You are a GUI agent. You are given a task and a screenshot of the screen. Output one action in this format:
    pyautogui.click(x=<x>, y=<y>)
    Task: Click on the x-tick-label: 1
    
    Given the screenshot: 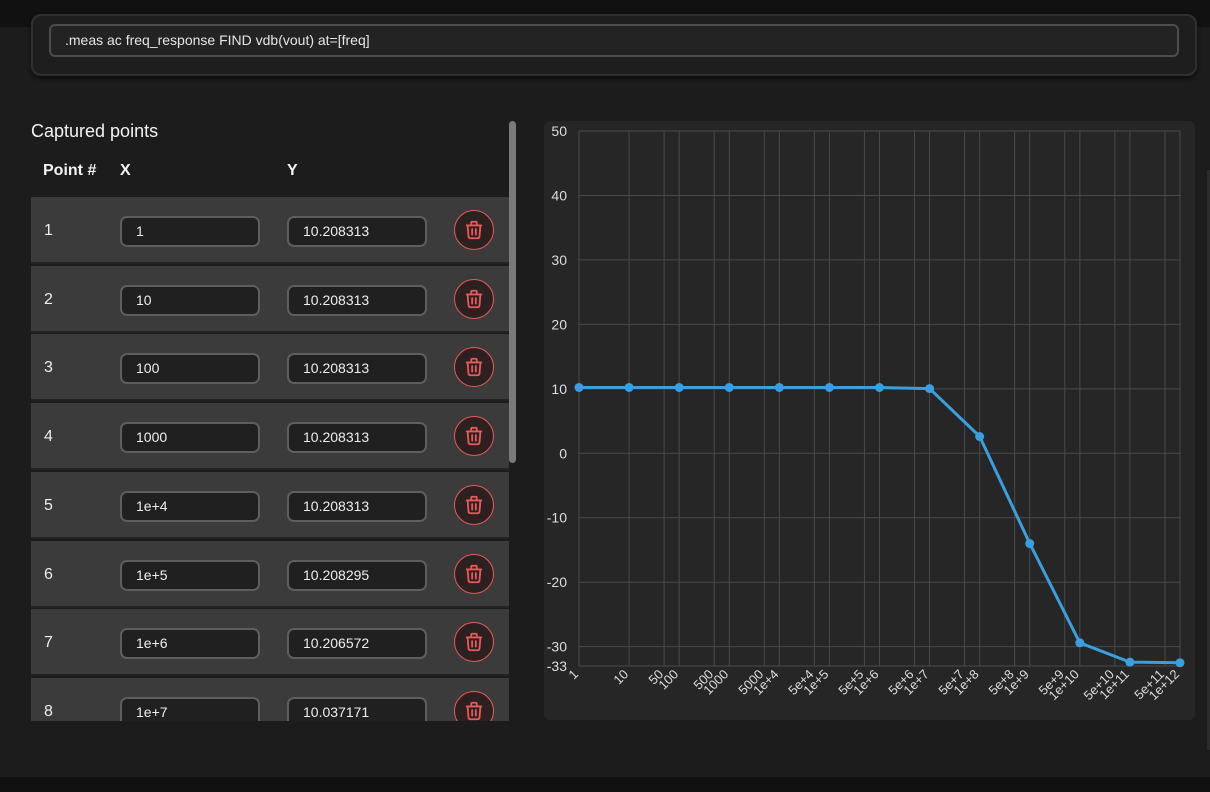 What is the action you would take?
    pyautogui.click(x=573, y=675)
    